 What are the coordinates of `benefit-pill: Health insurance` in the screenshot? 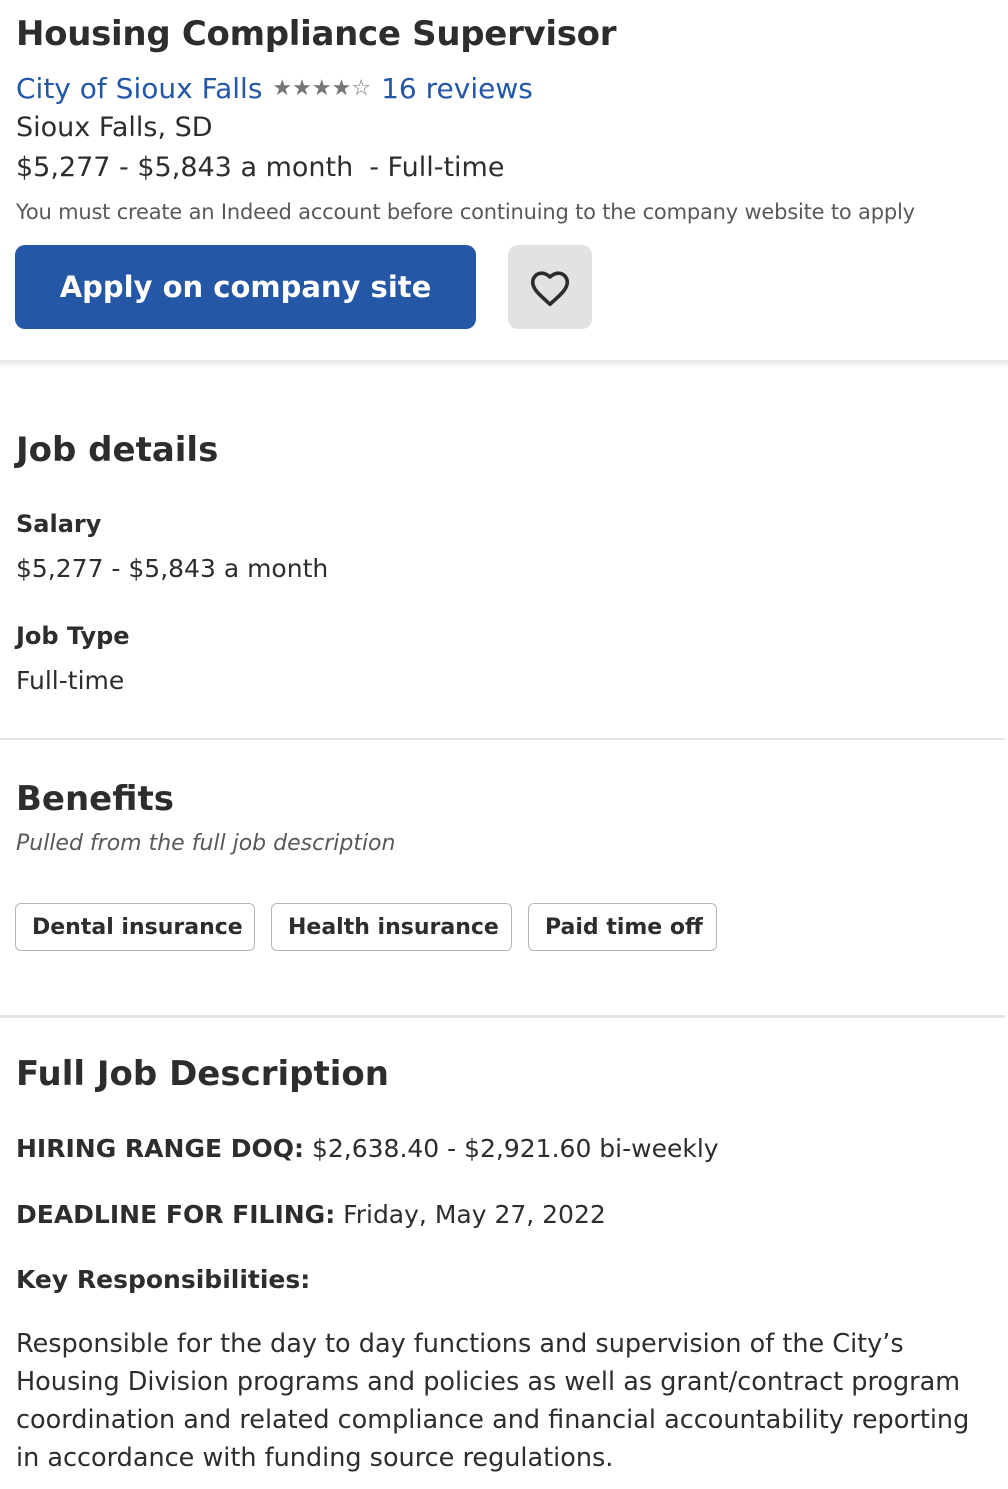 It's located at (391, 927).